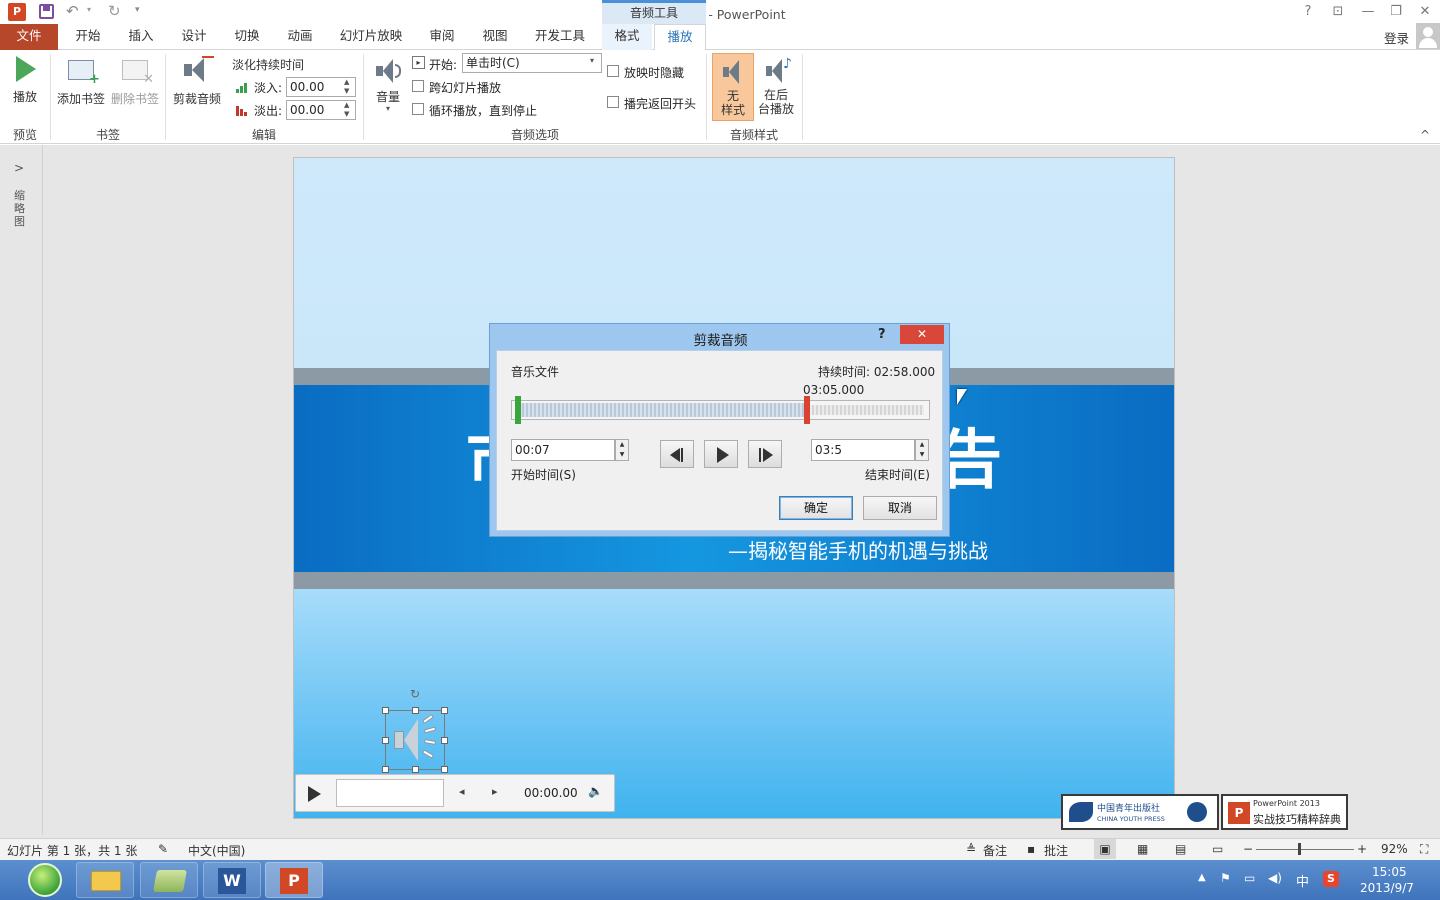 The height and width of the screenshot is (900, 1440). I want to click on network-icon: ▭, so click(1249, 878).